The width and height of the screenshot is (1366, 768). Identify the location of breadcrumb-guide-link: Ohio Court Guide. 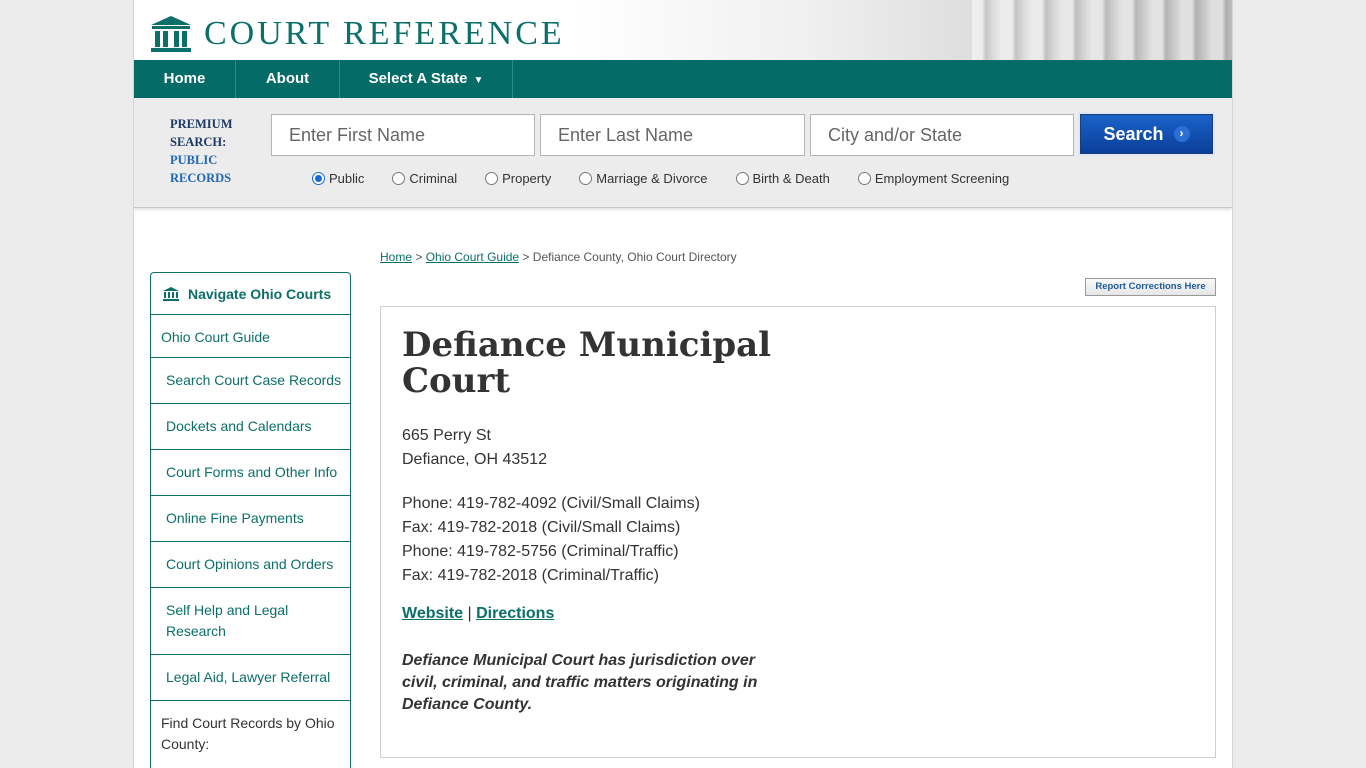
(472, 257).